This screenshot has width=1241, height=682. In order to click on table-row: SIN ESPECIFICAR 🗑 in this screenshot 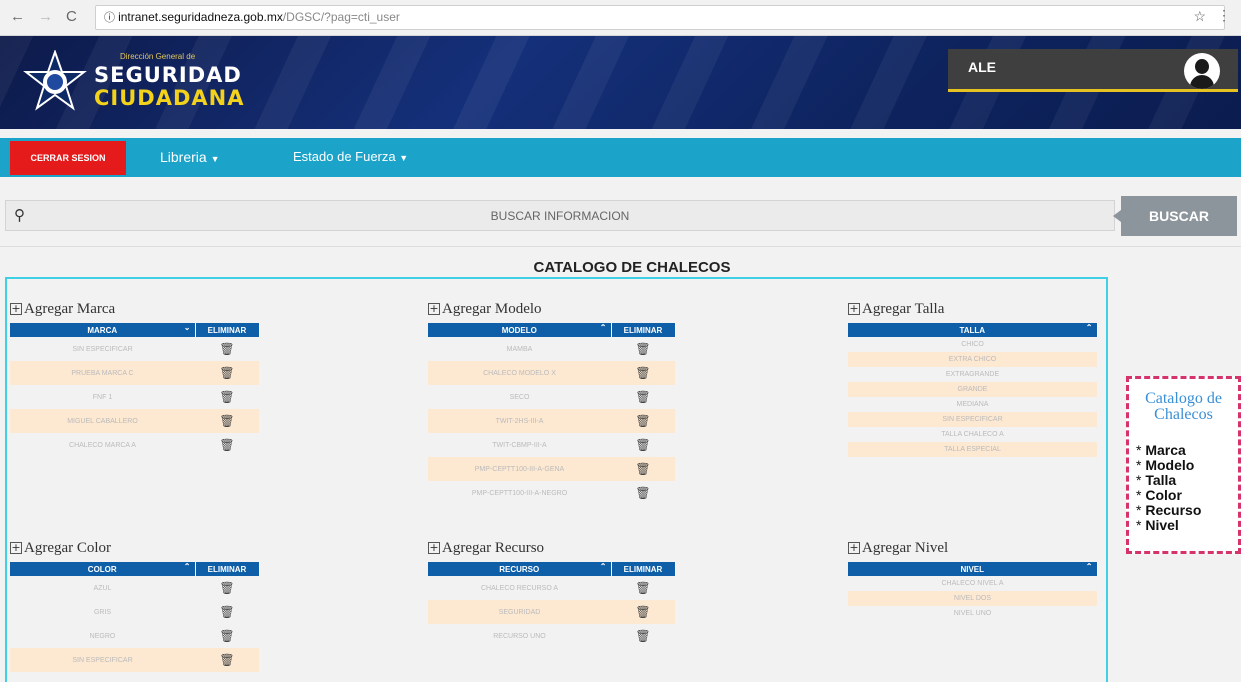, I will do `click(134, 349)`.